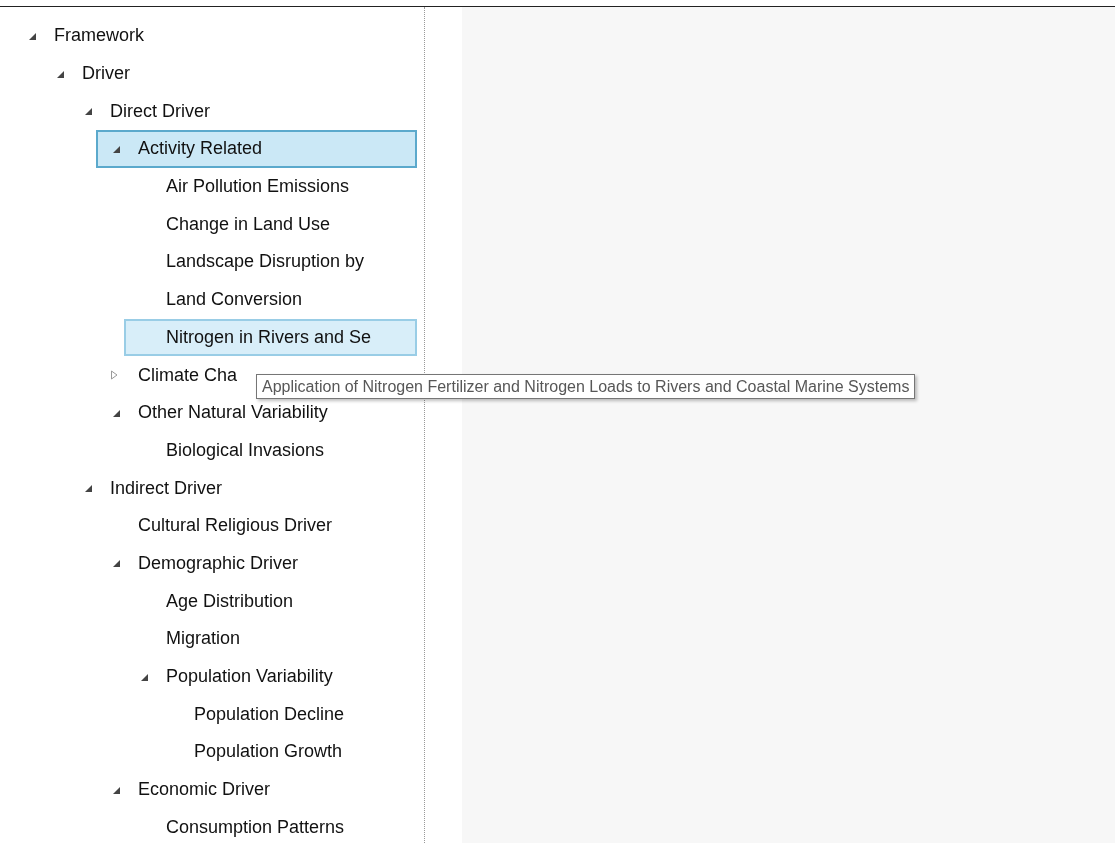 The image size is (1115, 843). I want to click on tooltip: Application of Nitrogen Fertilizer and Nitrogen Loads to Rivers and Coastal Marine Systems, so click(586, 387).